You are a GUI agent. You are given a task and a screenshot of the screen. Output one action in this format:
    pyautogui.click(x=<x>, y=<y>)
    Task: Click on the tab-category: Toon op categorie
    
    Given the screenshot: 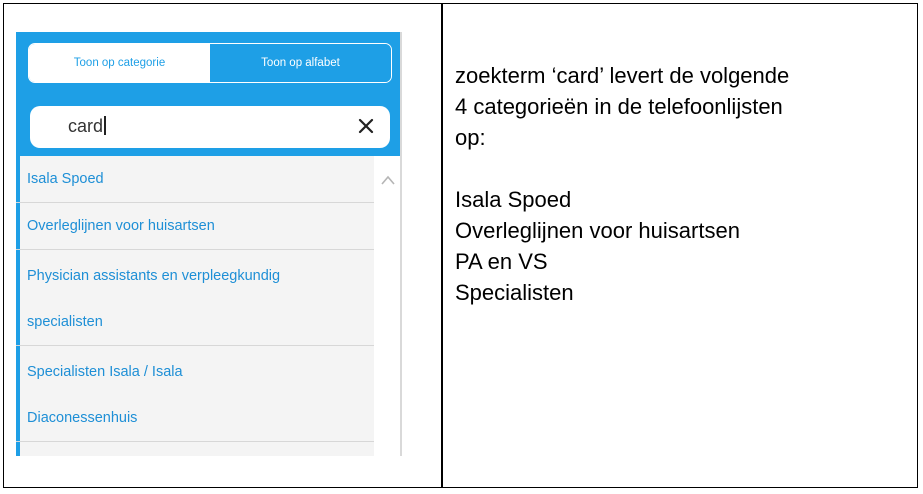 What is the action you would take?
    pyautogui.click(x=119, y=63)
    